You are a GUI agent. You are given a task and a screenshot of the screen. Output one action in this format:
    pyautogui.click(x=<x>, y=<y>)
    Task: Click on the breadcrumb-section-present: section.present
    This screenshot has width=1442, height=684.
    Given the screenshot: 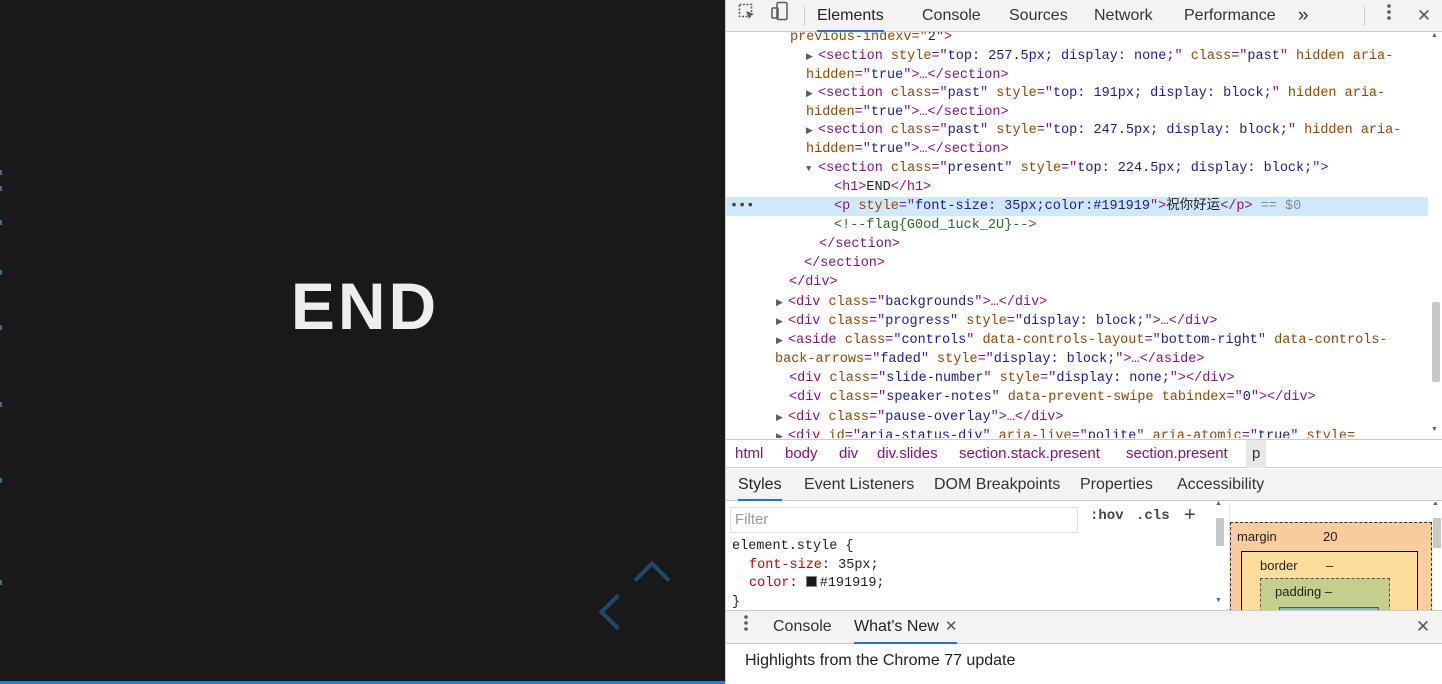 What is the action you would take?
    pyautogui.click(x=1177, y=454)
    